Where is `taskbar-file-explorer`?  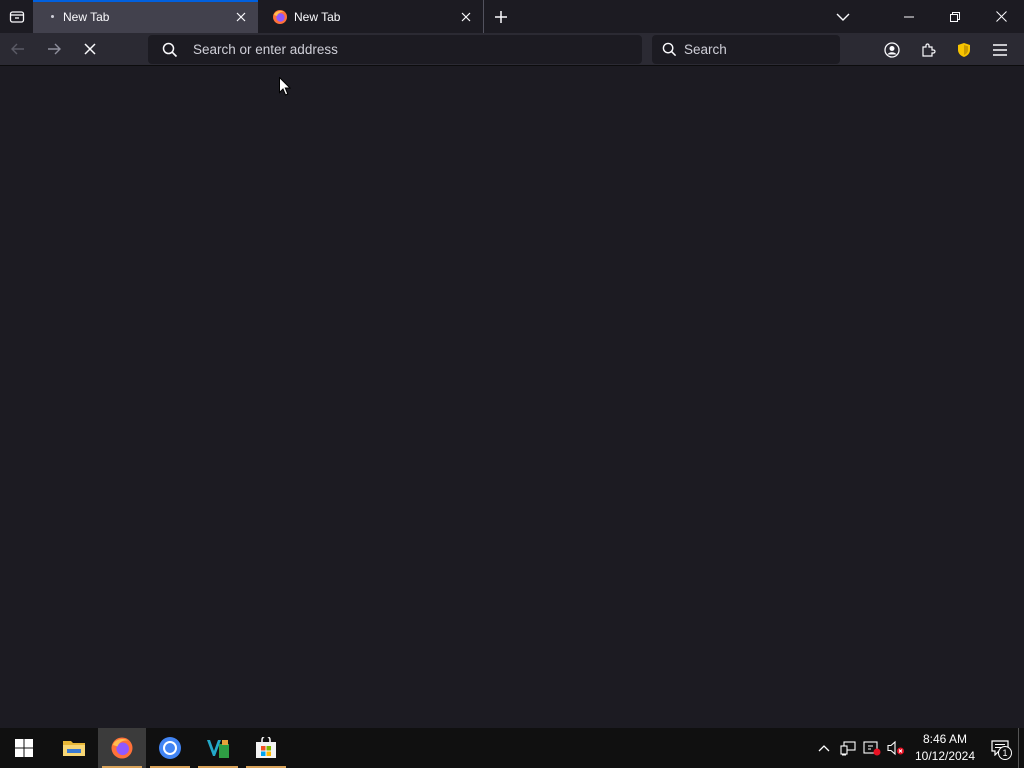
taskbar-file-explorer is located at coordinates (74, 748).